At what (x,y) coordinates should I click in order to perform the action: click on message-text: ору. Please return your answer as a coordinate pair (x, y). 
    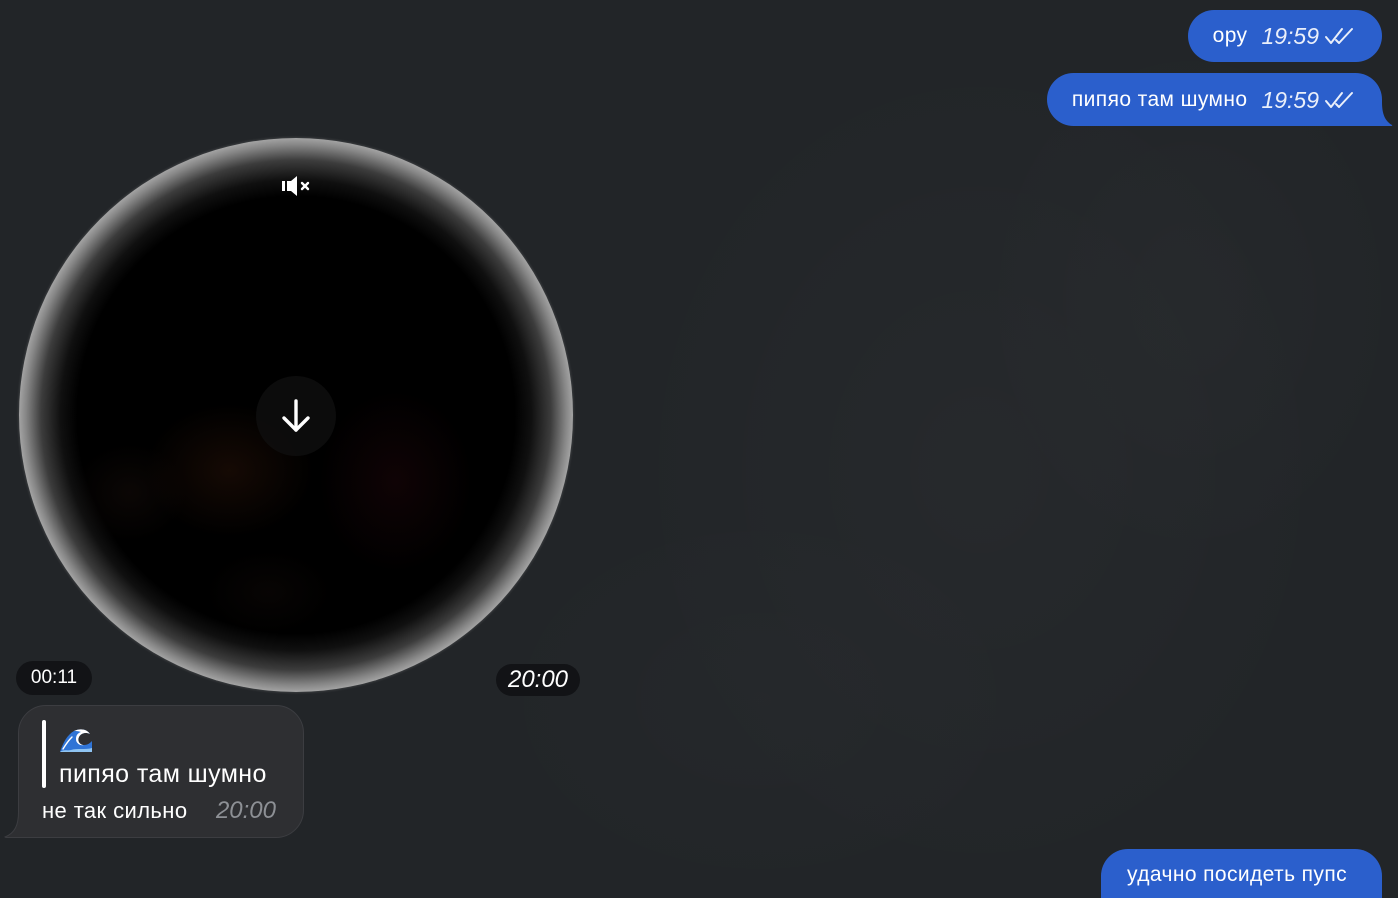
    Looking at the image, I should click on (1230, 35).